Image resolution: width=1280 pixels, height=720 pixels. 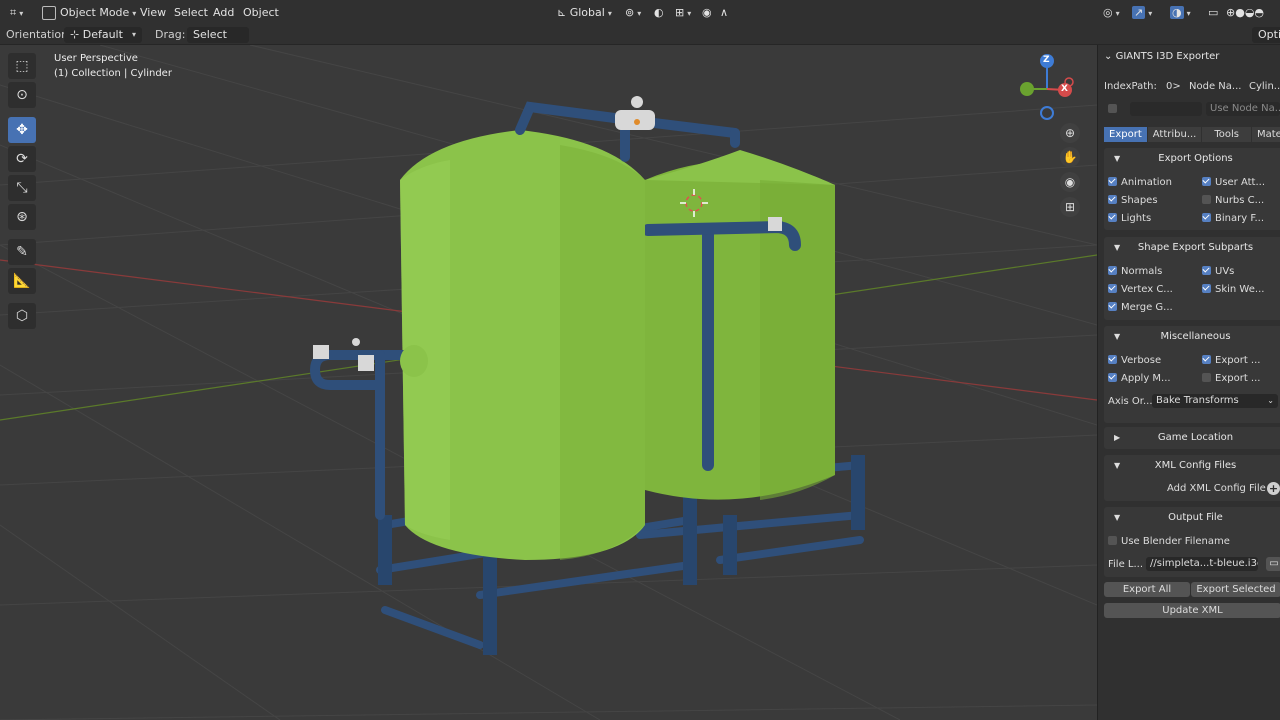 I want to click on export-options-header: ▼ Export Options, so click(x=1192, y=159).